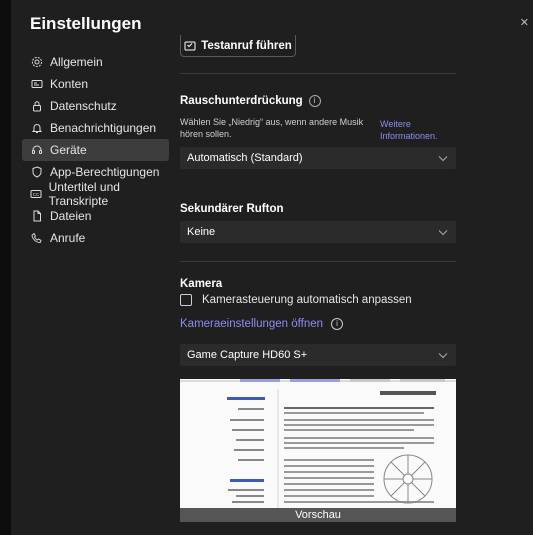 Image resolution: width=533 pixels, height=535 pixels. What do you see at coordinates (245, 158) in the screenshot?
I see `noise-suppression-value: Automatisch (Standard)` at bounding box center [245, 158].